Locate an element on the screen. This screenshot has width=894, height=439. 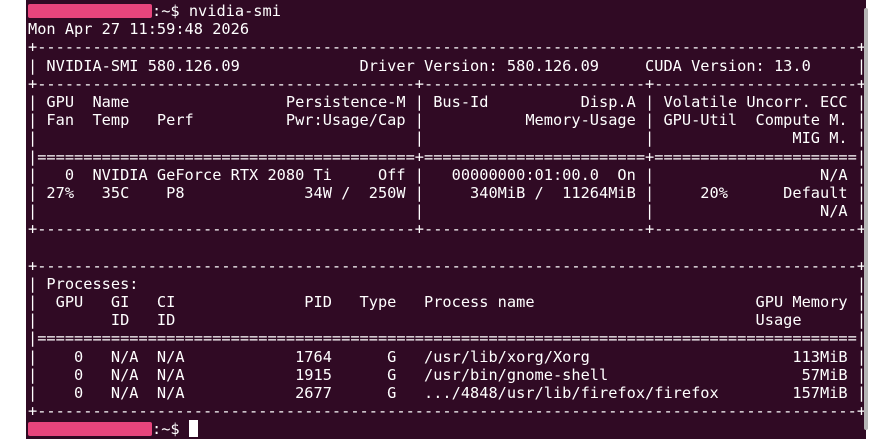
output-line: | ID ID Usage | is located at coordinates (447, 320).